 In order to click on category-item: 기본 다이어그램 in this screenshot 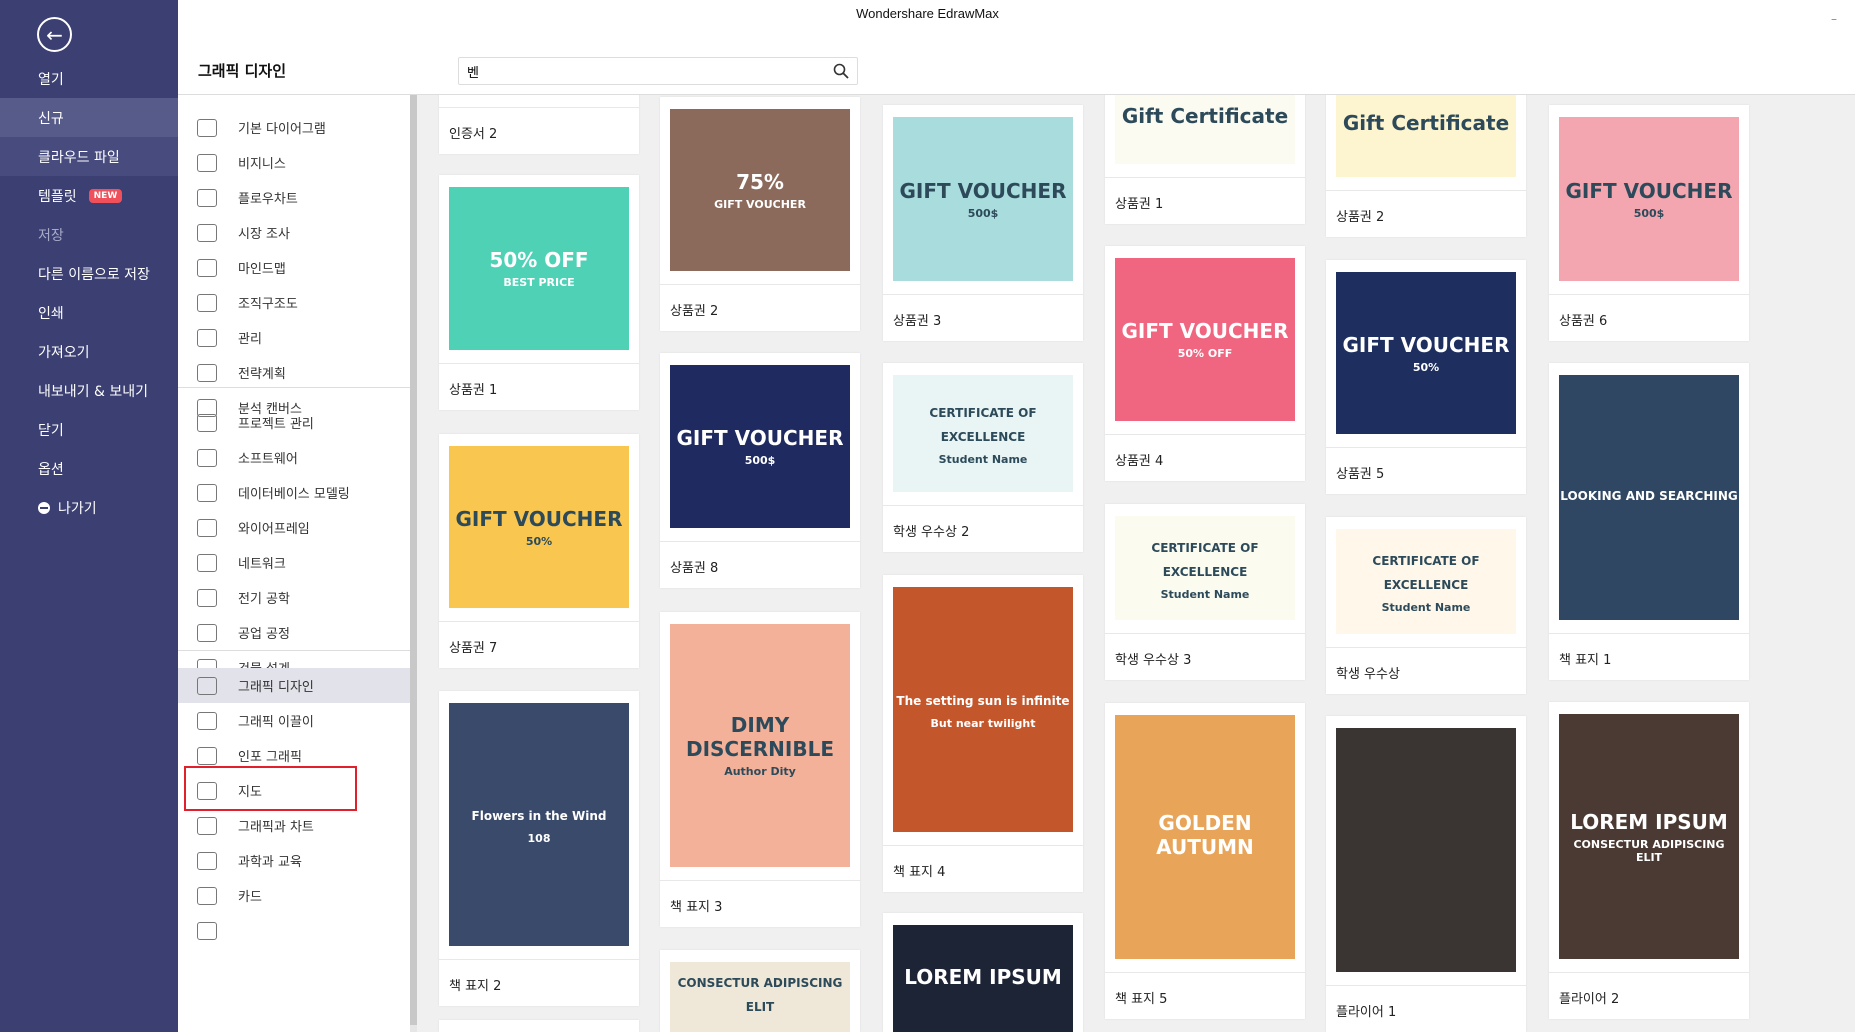, I will do `click(294, 127)`.